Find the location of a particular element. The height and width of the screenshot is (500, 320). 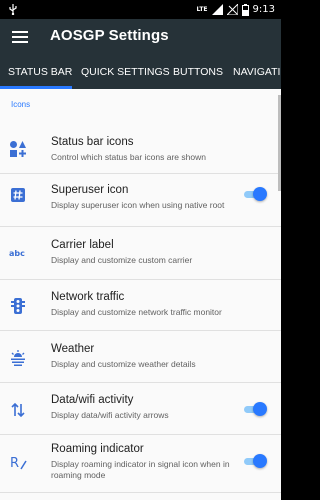

svg-text: R is located at coordinates (14, 463).